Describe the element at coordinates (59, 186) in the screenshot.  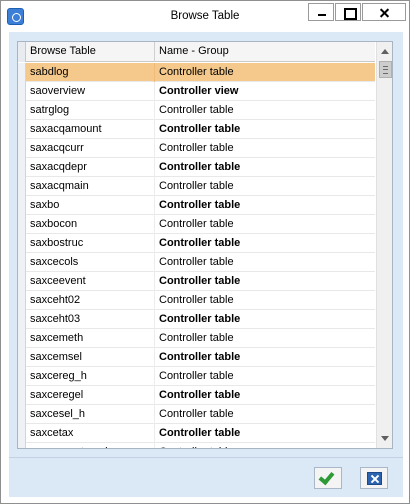
I see `cell-browse-table: saxacqmain` at that location.